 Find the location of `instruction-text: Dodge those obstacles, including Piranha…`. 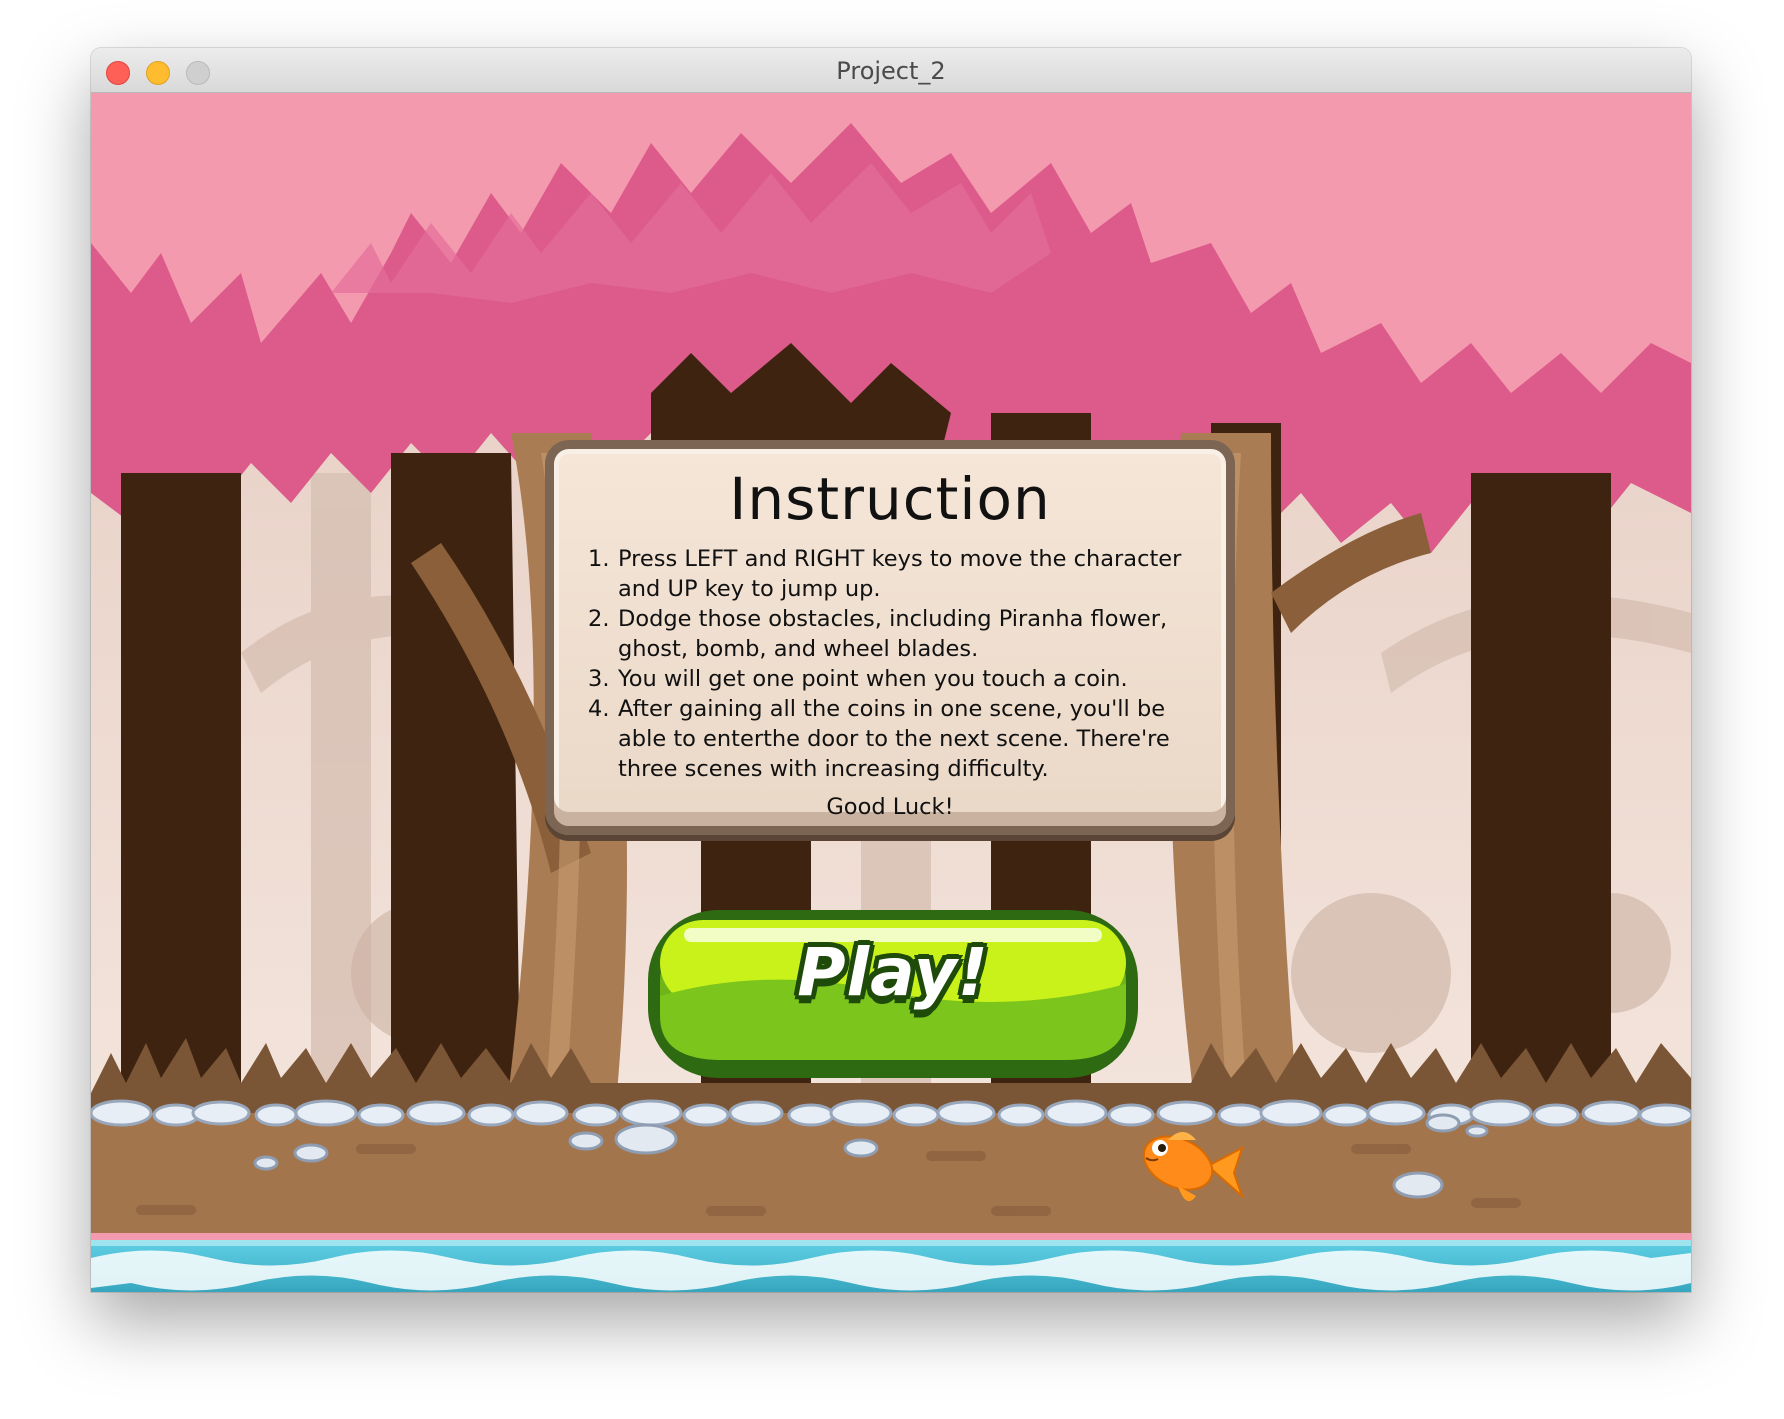

instruction-text: Dodge those obstacles, including Piranha… is located at coordinates (893, 634).